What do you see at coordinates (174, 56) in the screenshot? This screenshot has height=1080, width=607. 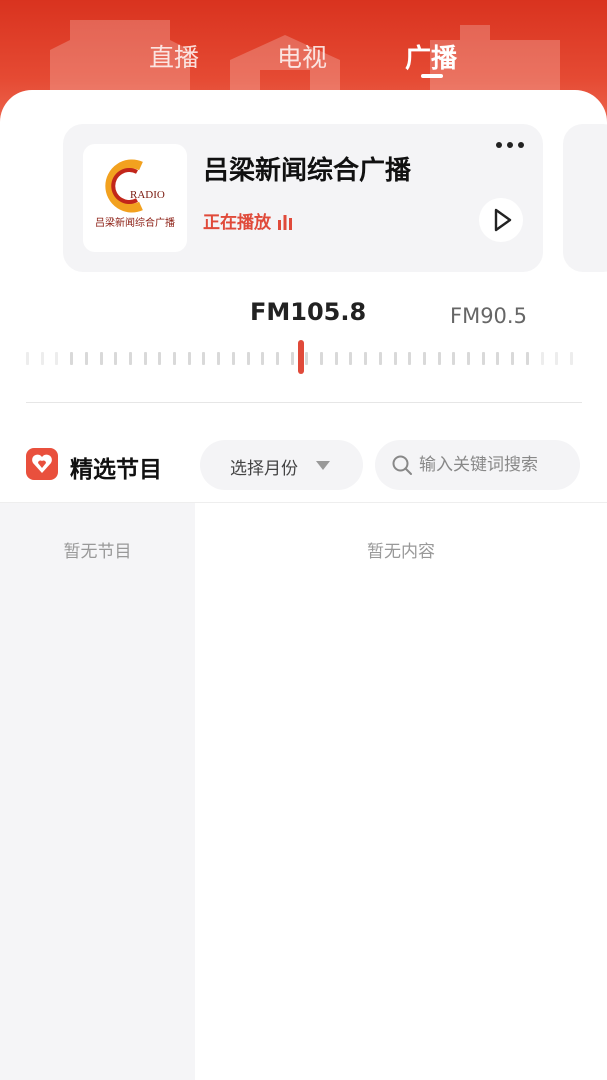 I see `tab-live: 直播` at bounding box center [174, 56].